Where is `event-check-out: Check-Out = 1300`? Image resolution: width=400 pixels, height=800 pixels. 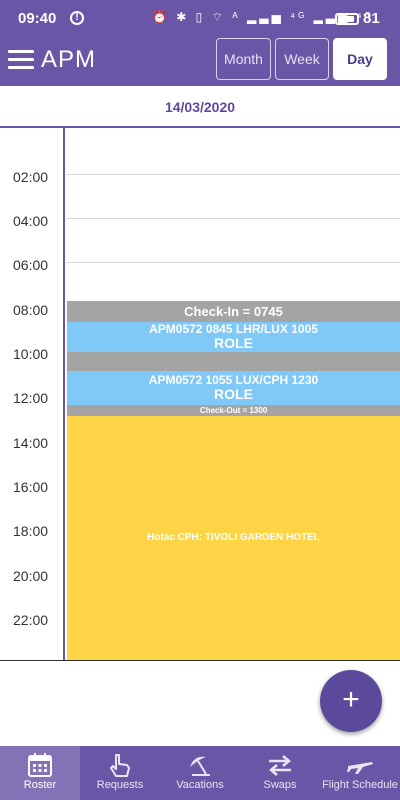
event-check-out: Check-Out = 1300 is located at coordinates (233, 410).